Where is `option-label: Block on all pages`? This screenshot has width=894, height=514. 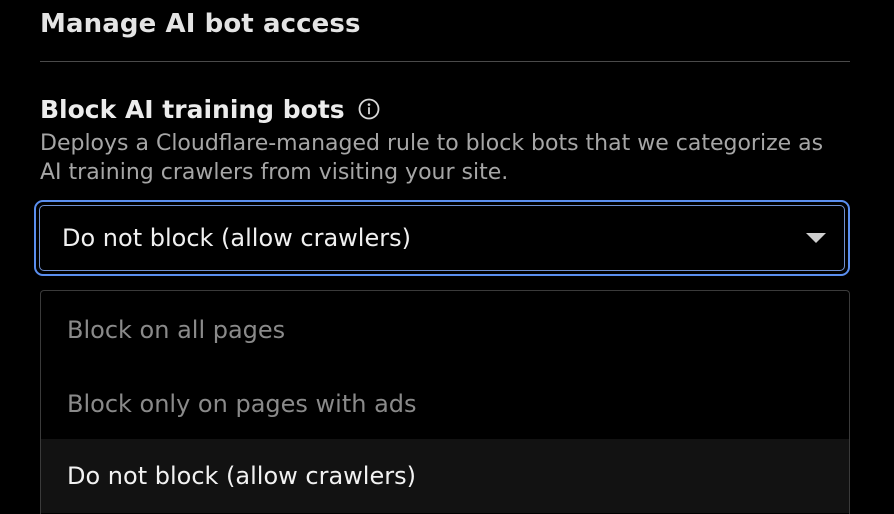
option-label: Block on all pages is located at coordinates (176, 330).